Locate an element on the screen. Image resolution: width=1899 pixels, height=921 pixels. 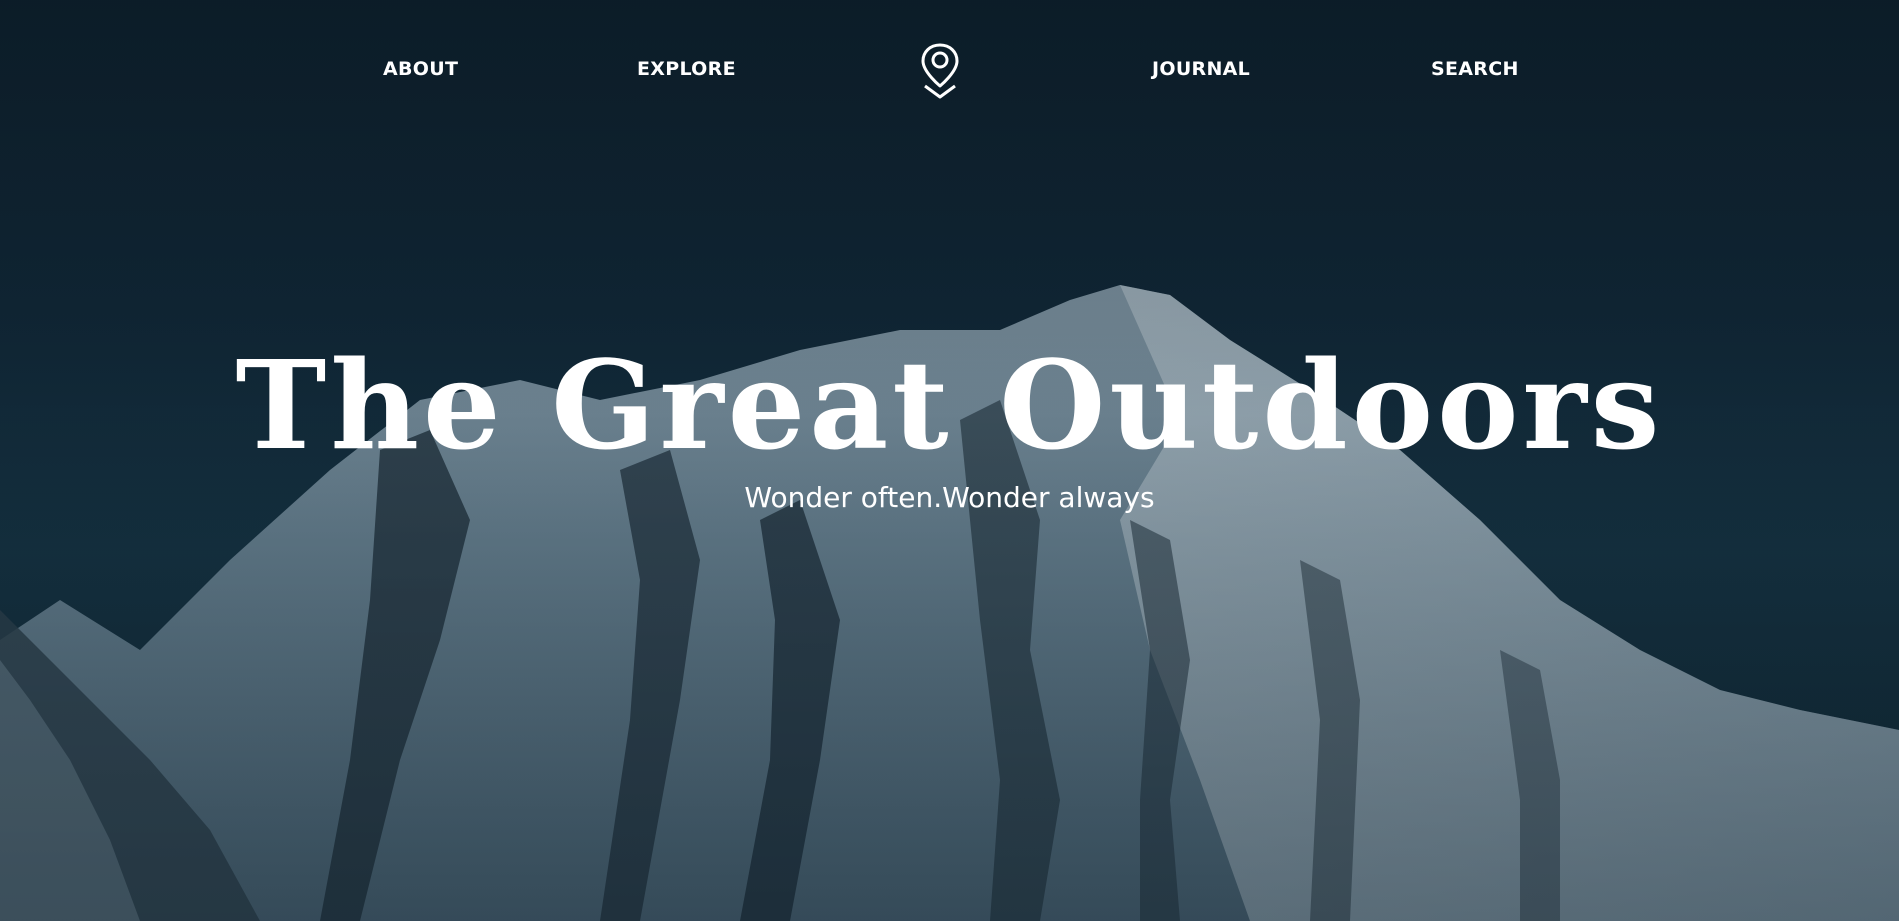
nav-link-search: SEARCH is located at coordinates (1475, 69).